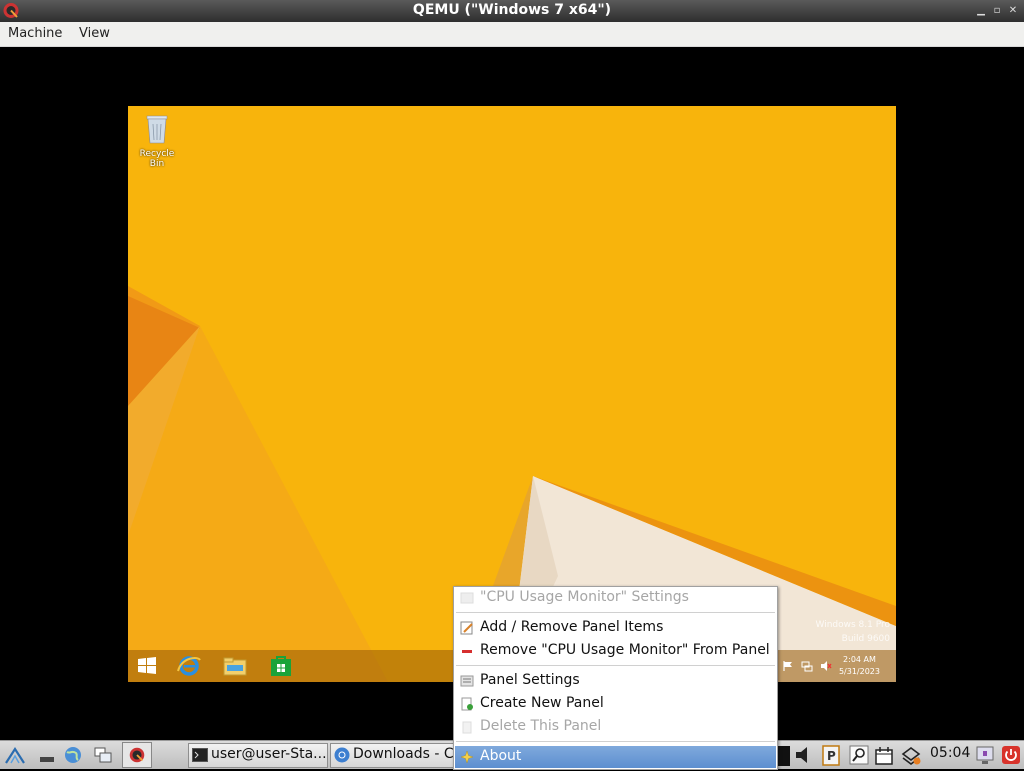 The width and height of the screenshot is (1024, 771). Describe the element at coordinates (1011, 755) in the screenshot. I see `power-icon` at that location.